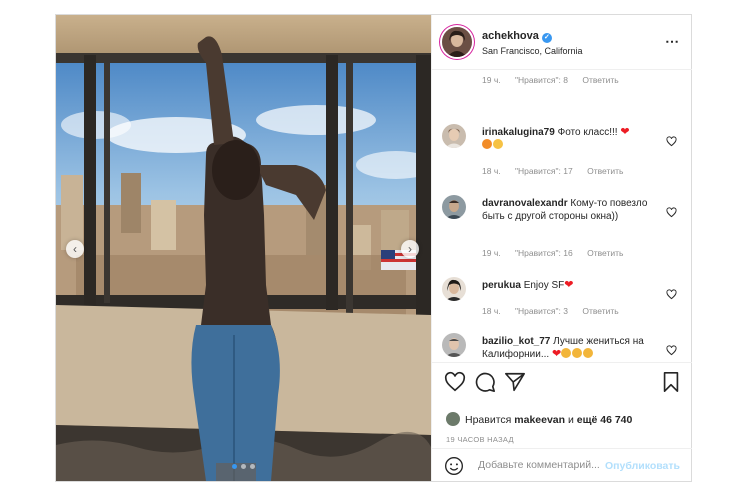  Describe the element at coordinates (454, 466) in the screenshot. I see `emoji-smile-icon` at that location.